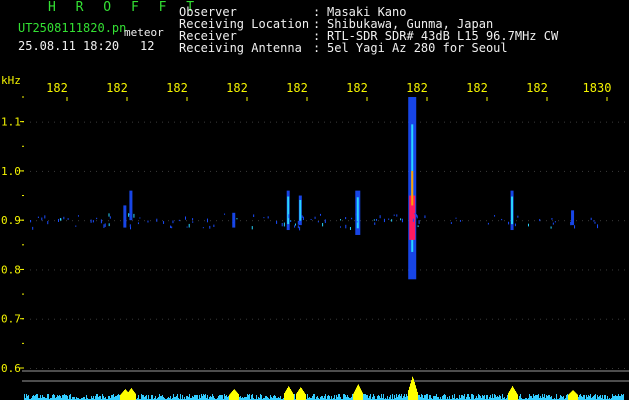 The width and height of the screenshot is (629, 400). Describe the element at coordinates (11, 171) in the screenshot. I see `y-tick-label: 1.0` at that location.